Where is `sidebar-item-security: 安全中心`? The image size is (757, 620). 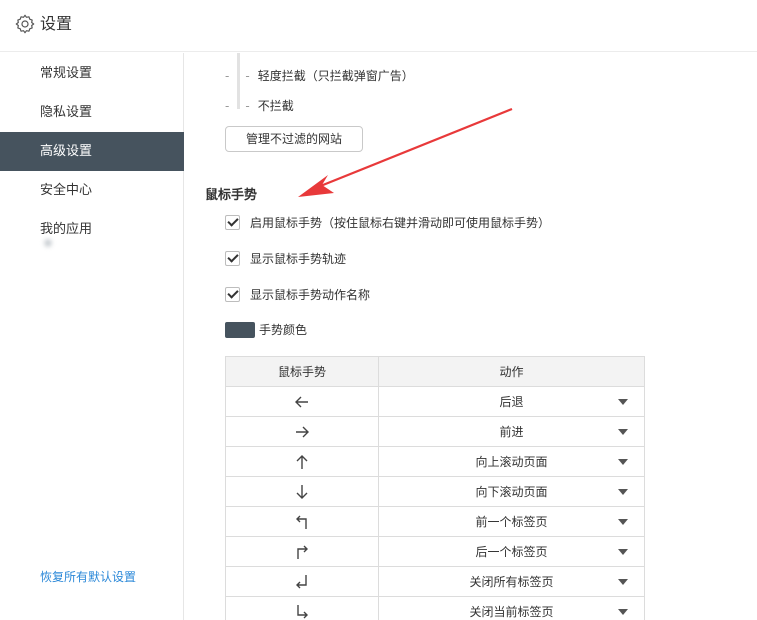 sidebar-item-security: 安全中心 is located at coordinates (92, 190).